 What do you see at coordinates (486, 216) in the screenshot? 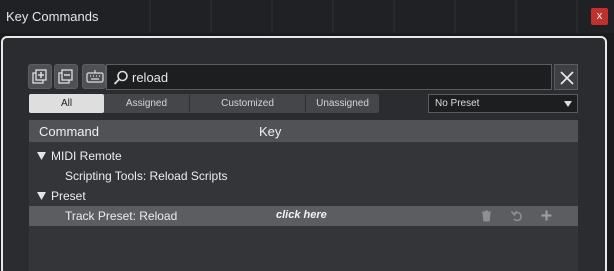
I see `trash-icon` at bounding box center [486, 216].